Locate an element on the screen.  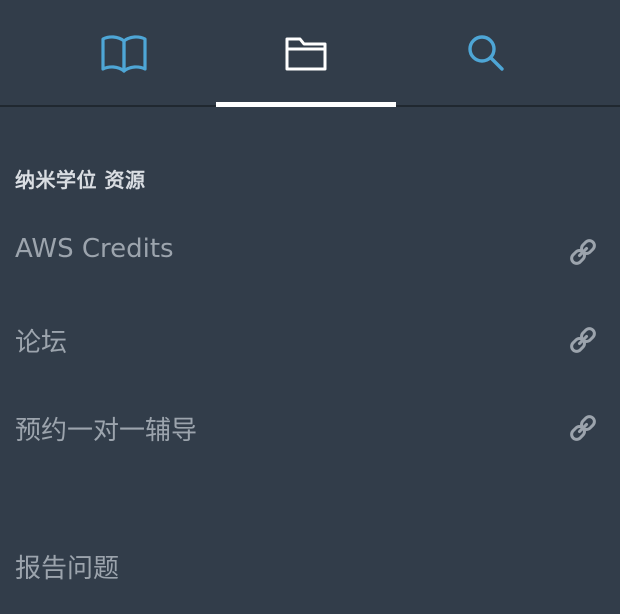
folder-icon is located at coordinates (306, 53).